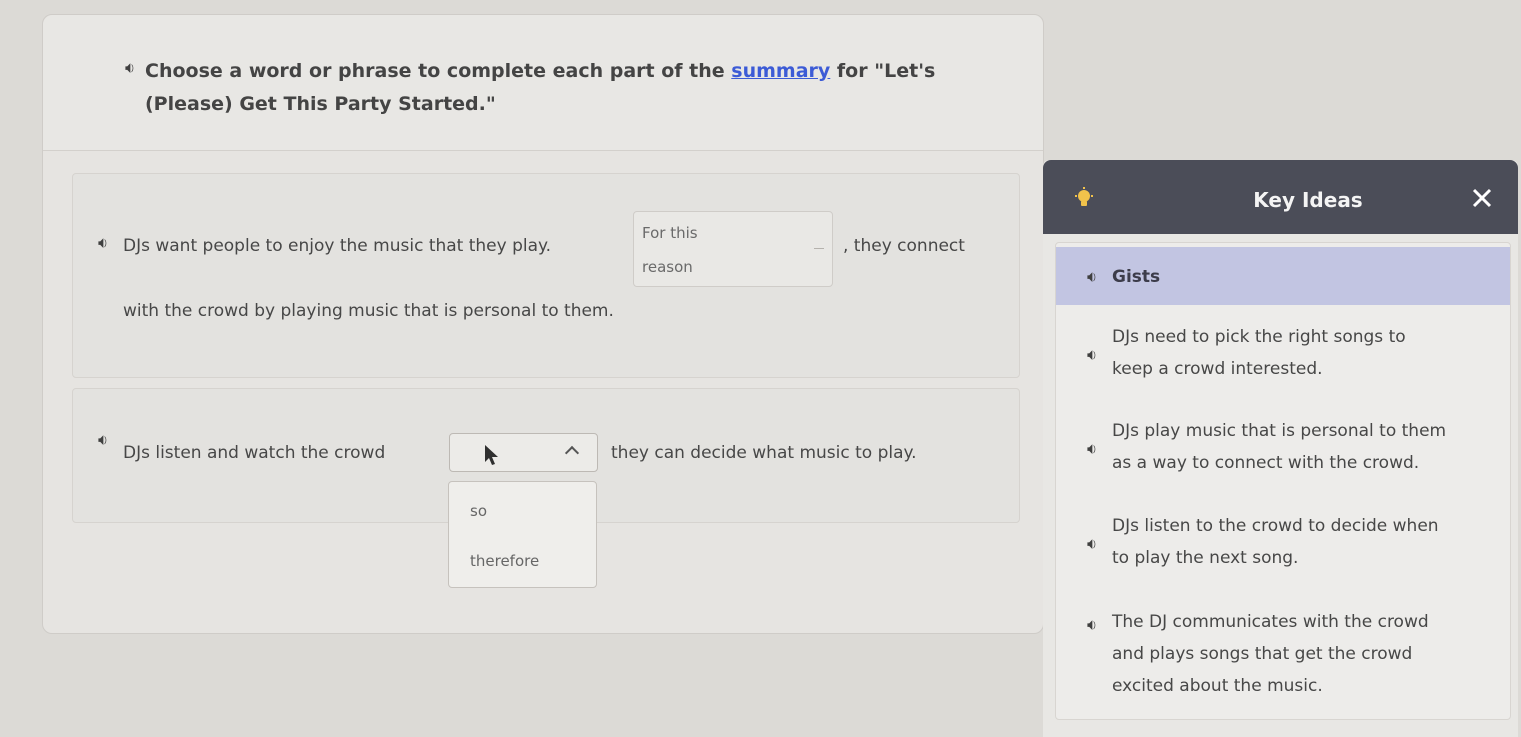  Describe the element at coordinates (1308, 200) in the screenshot. I see `key-ideas-title: Key Ideas` at that location.